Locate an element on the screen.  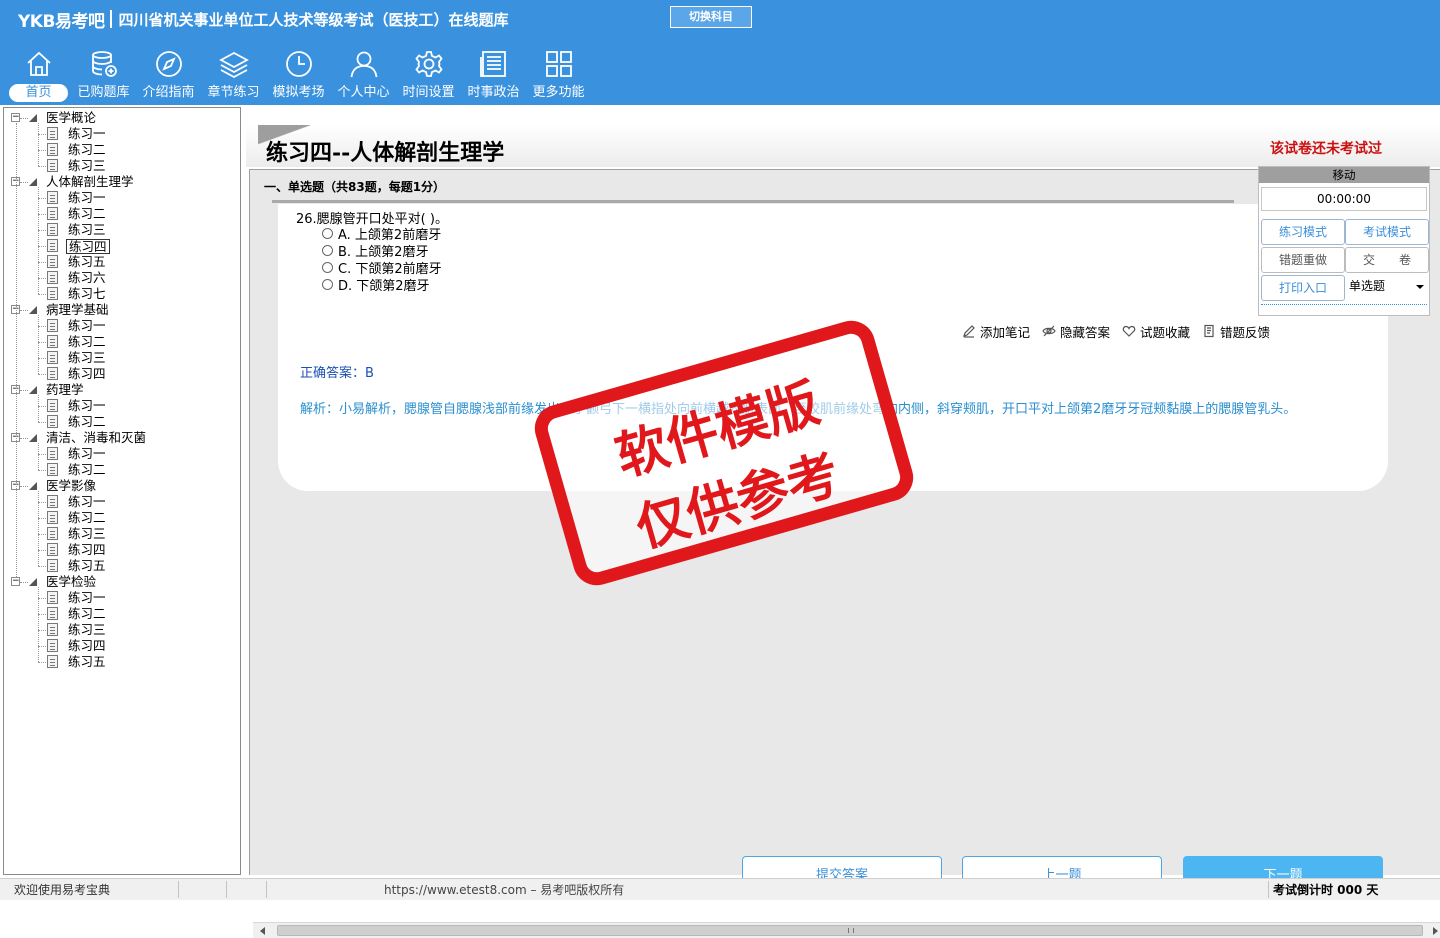
option-d: D. 下颌第2磨牙 is located at coordinates (376, 285).